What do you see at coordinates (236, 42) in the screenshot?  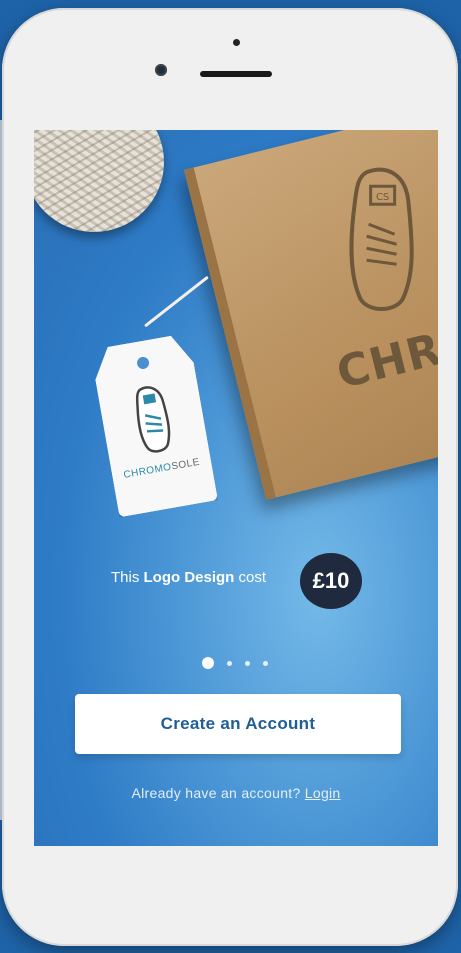 I see `proximity-sensor` at bounding box center [236, 42].